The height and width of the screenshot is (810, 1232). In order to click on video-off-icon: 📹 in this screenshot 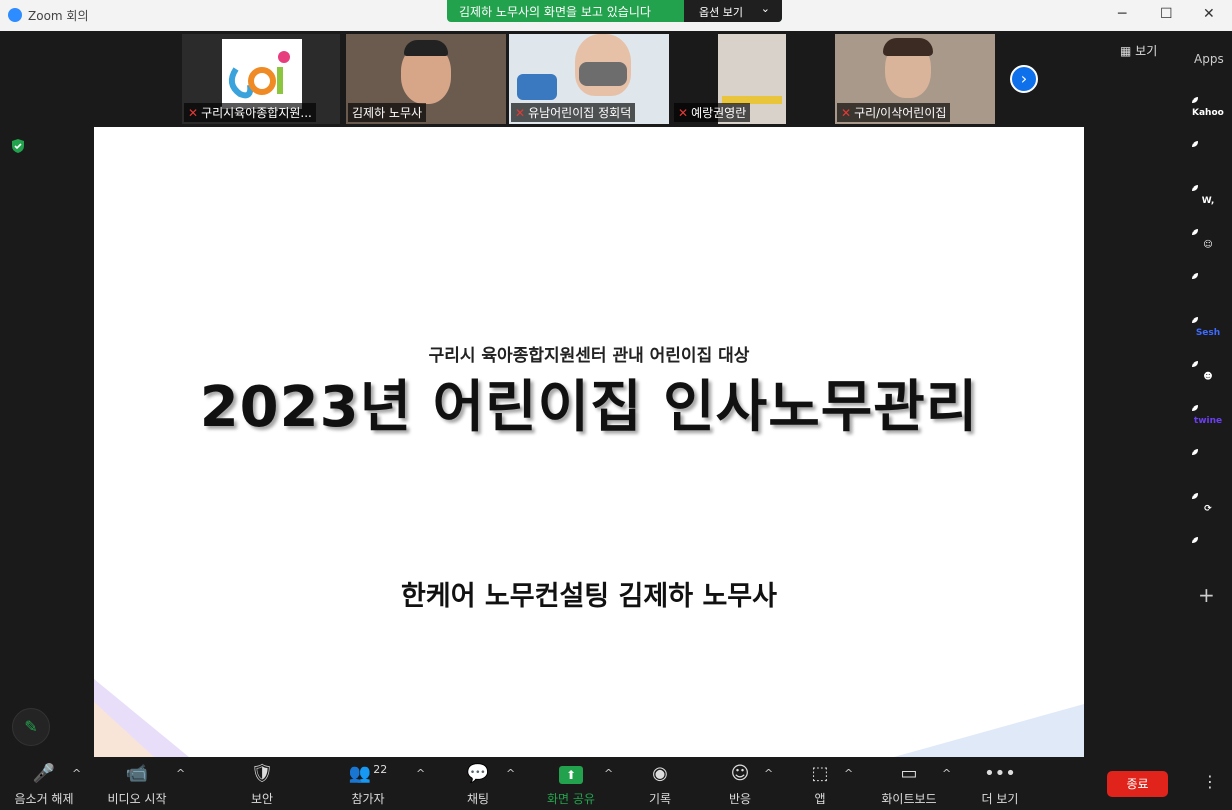, I will do `click(137, 773)`.